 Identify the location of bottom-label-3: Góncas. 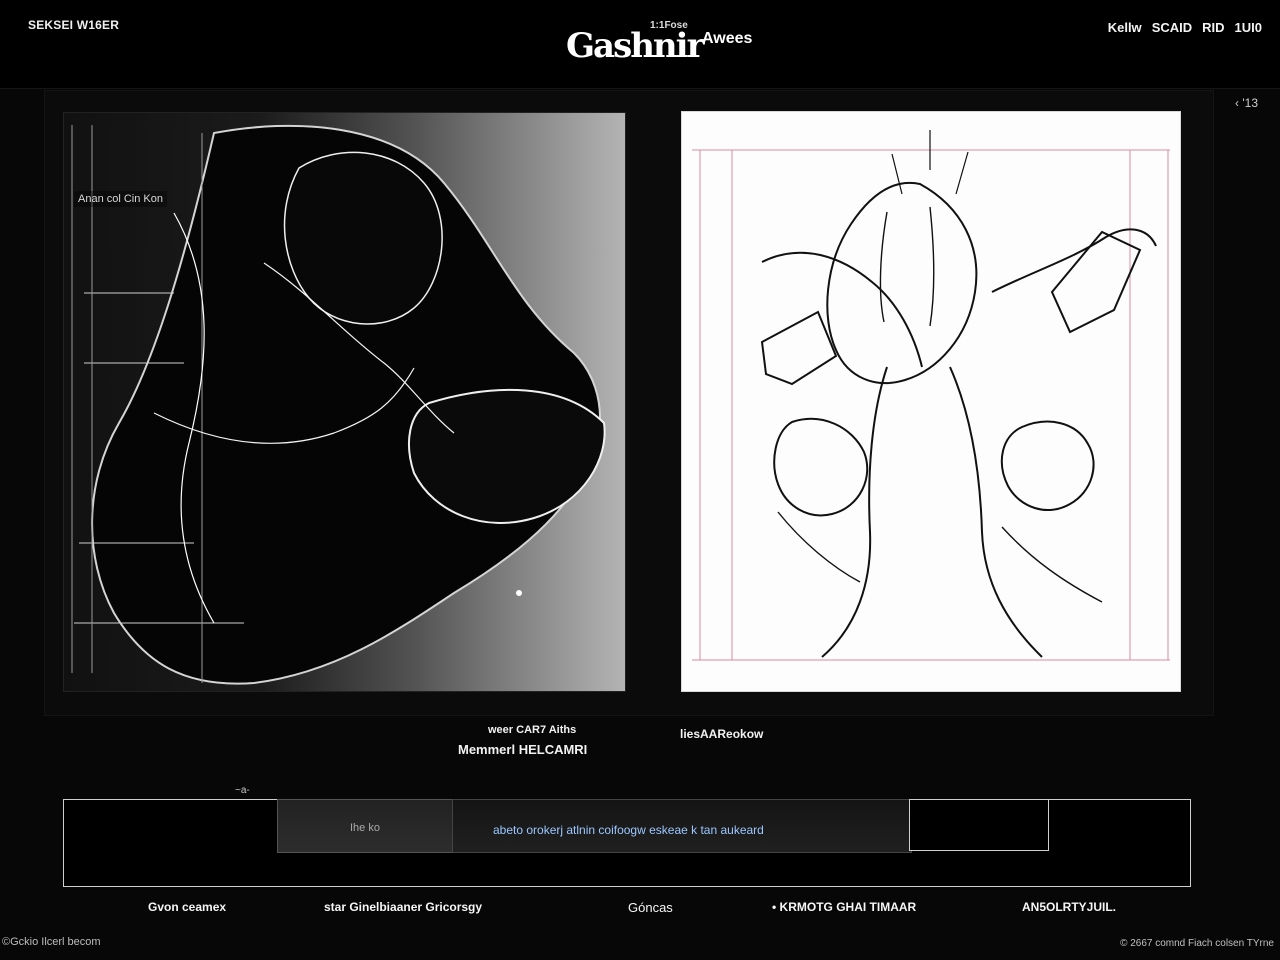
(650, 907).